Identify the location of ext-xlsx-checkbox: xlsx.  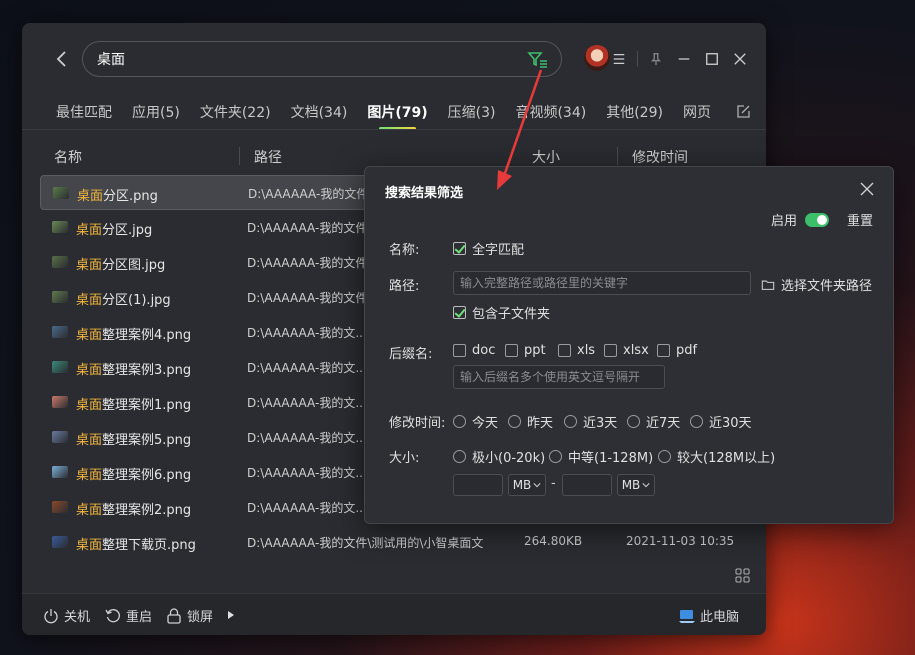
(626, 350).